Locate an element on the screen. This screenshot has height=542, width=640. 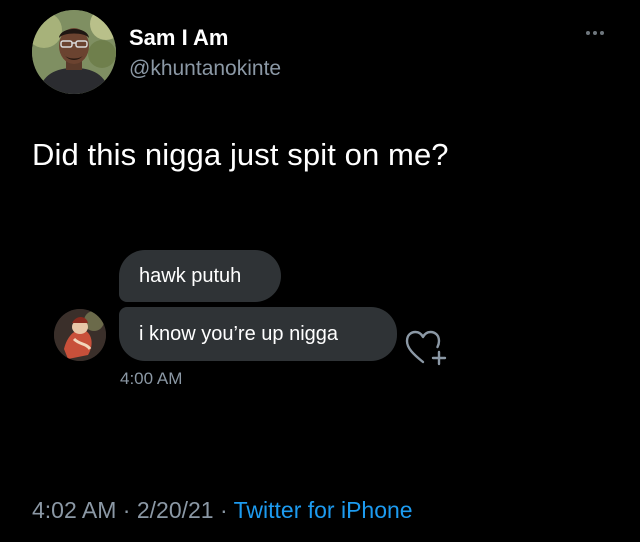
tweet-date: 2/20/21 is located at coordinates (175, 510).